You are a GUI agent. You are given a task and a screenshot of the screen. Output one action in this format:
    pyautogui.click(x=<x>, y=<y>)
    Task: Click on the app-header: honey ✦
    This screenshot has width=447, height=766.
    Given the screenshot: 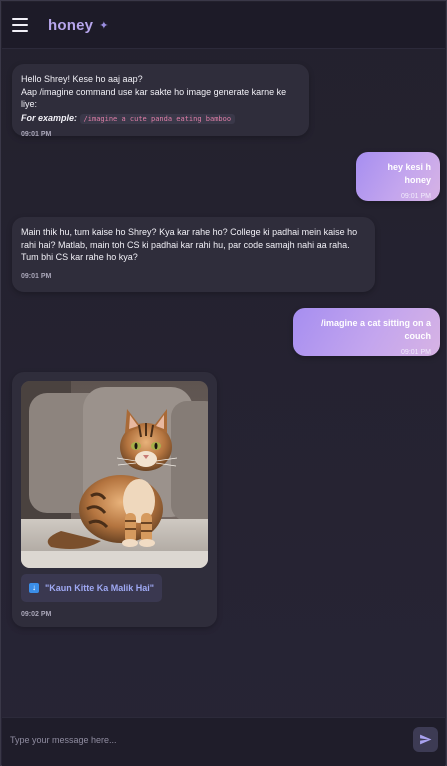 What is the action you would take?
    pyautogui.click(x=223, y=25)
    